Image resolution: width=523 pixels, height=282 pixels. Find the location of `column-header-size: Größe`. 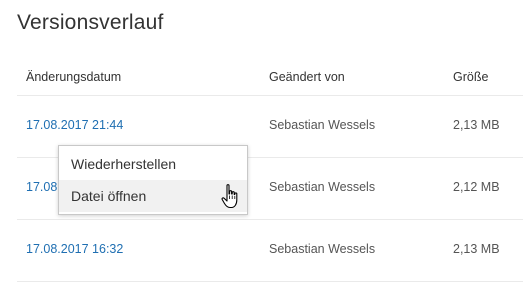

column-header-size: Größe is located at coordinates (470, 77).